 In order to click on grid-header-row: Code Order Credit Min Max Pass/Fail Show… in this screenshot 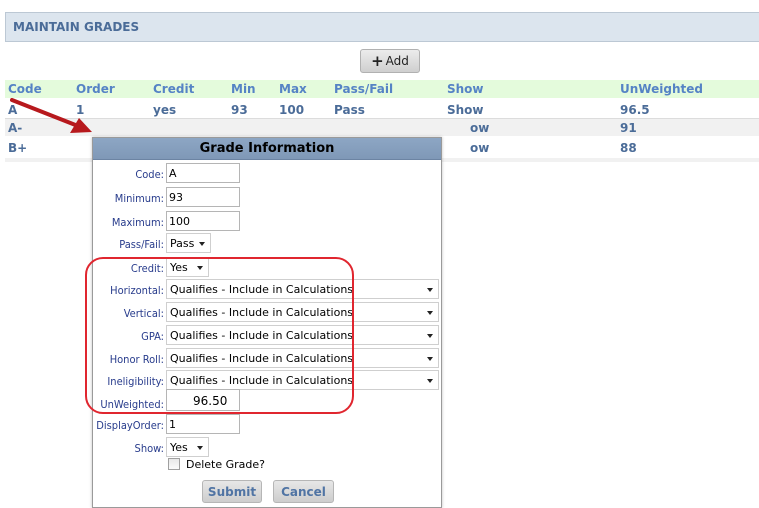, I will do `click(382, 89)`.